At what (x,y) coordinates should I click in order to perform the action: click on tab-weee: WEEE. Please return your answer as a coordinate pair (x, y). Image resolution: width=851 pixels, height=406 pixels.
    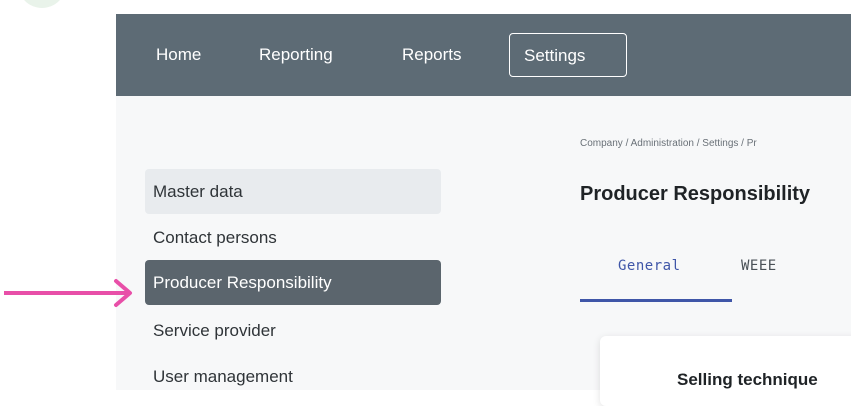
    Looking at the image, I should click on (759, 266).